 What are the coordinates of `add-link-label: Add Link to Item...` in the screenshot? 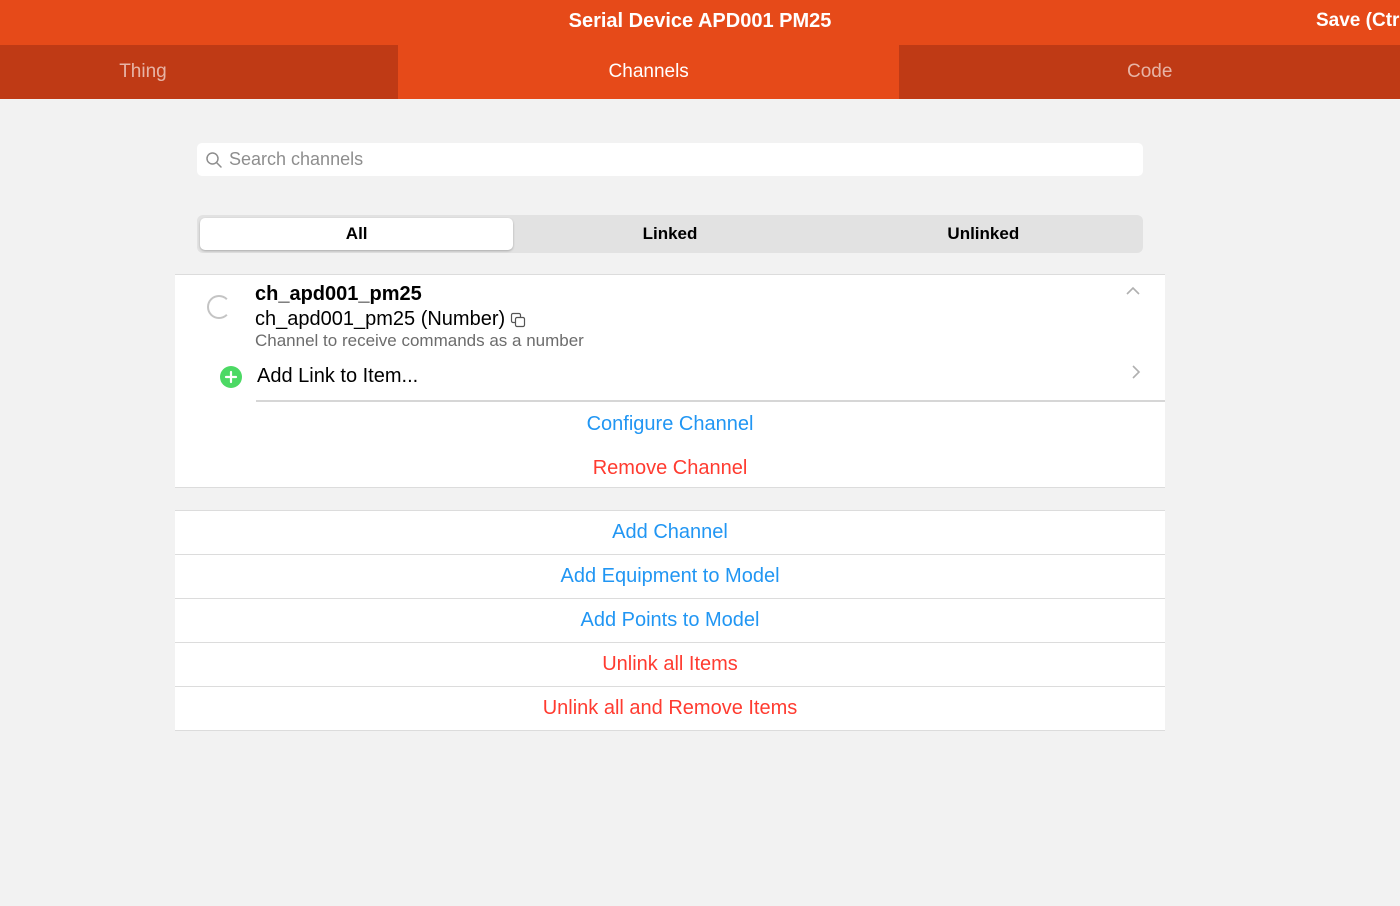 It's located at (338, 376).